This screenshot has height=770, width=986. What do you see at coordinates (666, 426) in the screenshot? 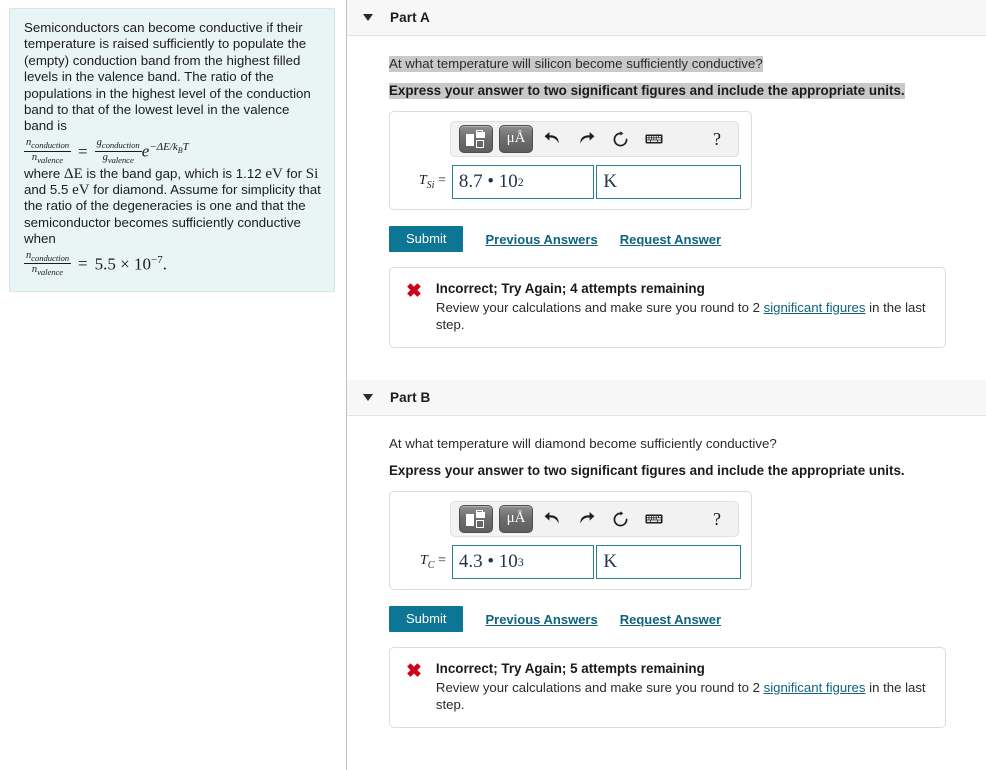
I see `part-b-header-spacer` at bounding box center [666, 426].